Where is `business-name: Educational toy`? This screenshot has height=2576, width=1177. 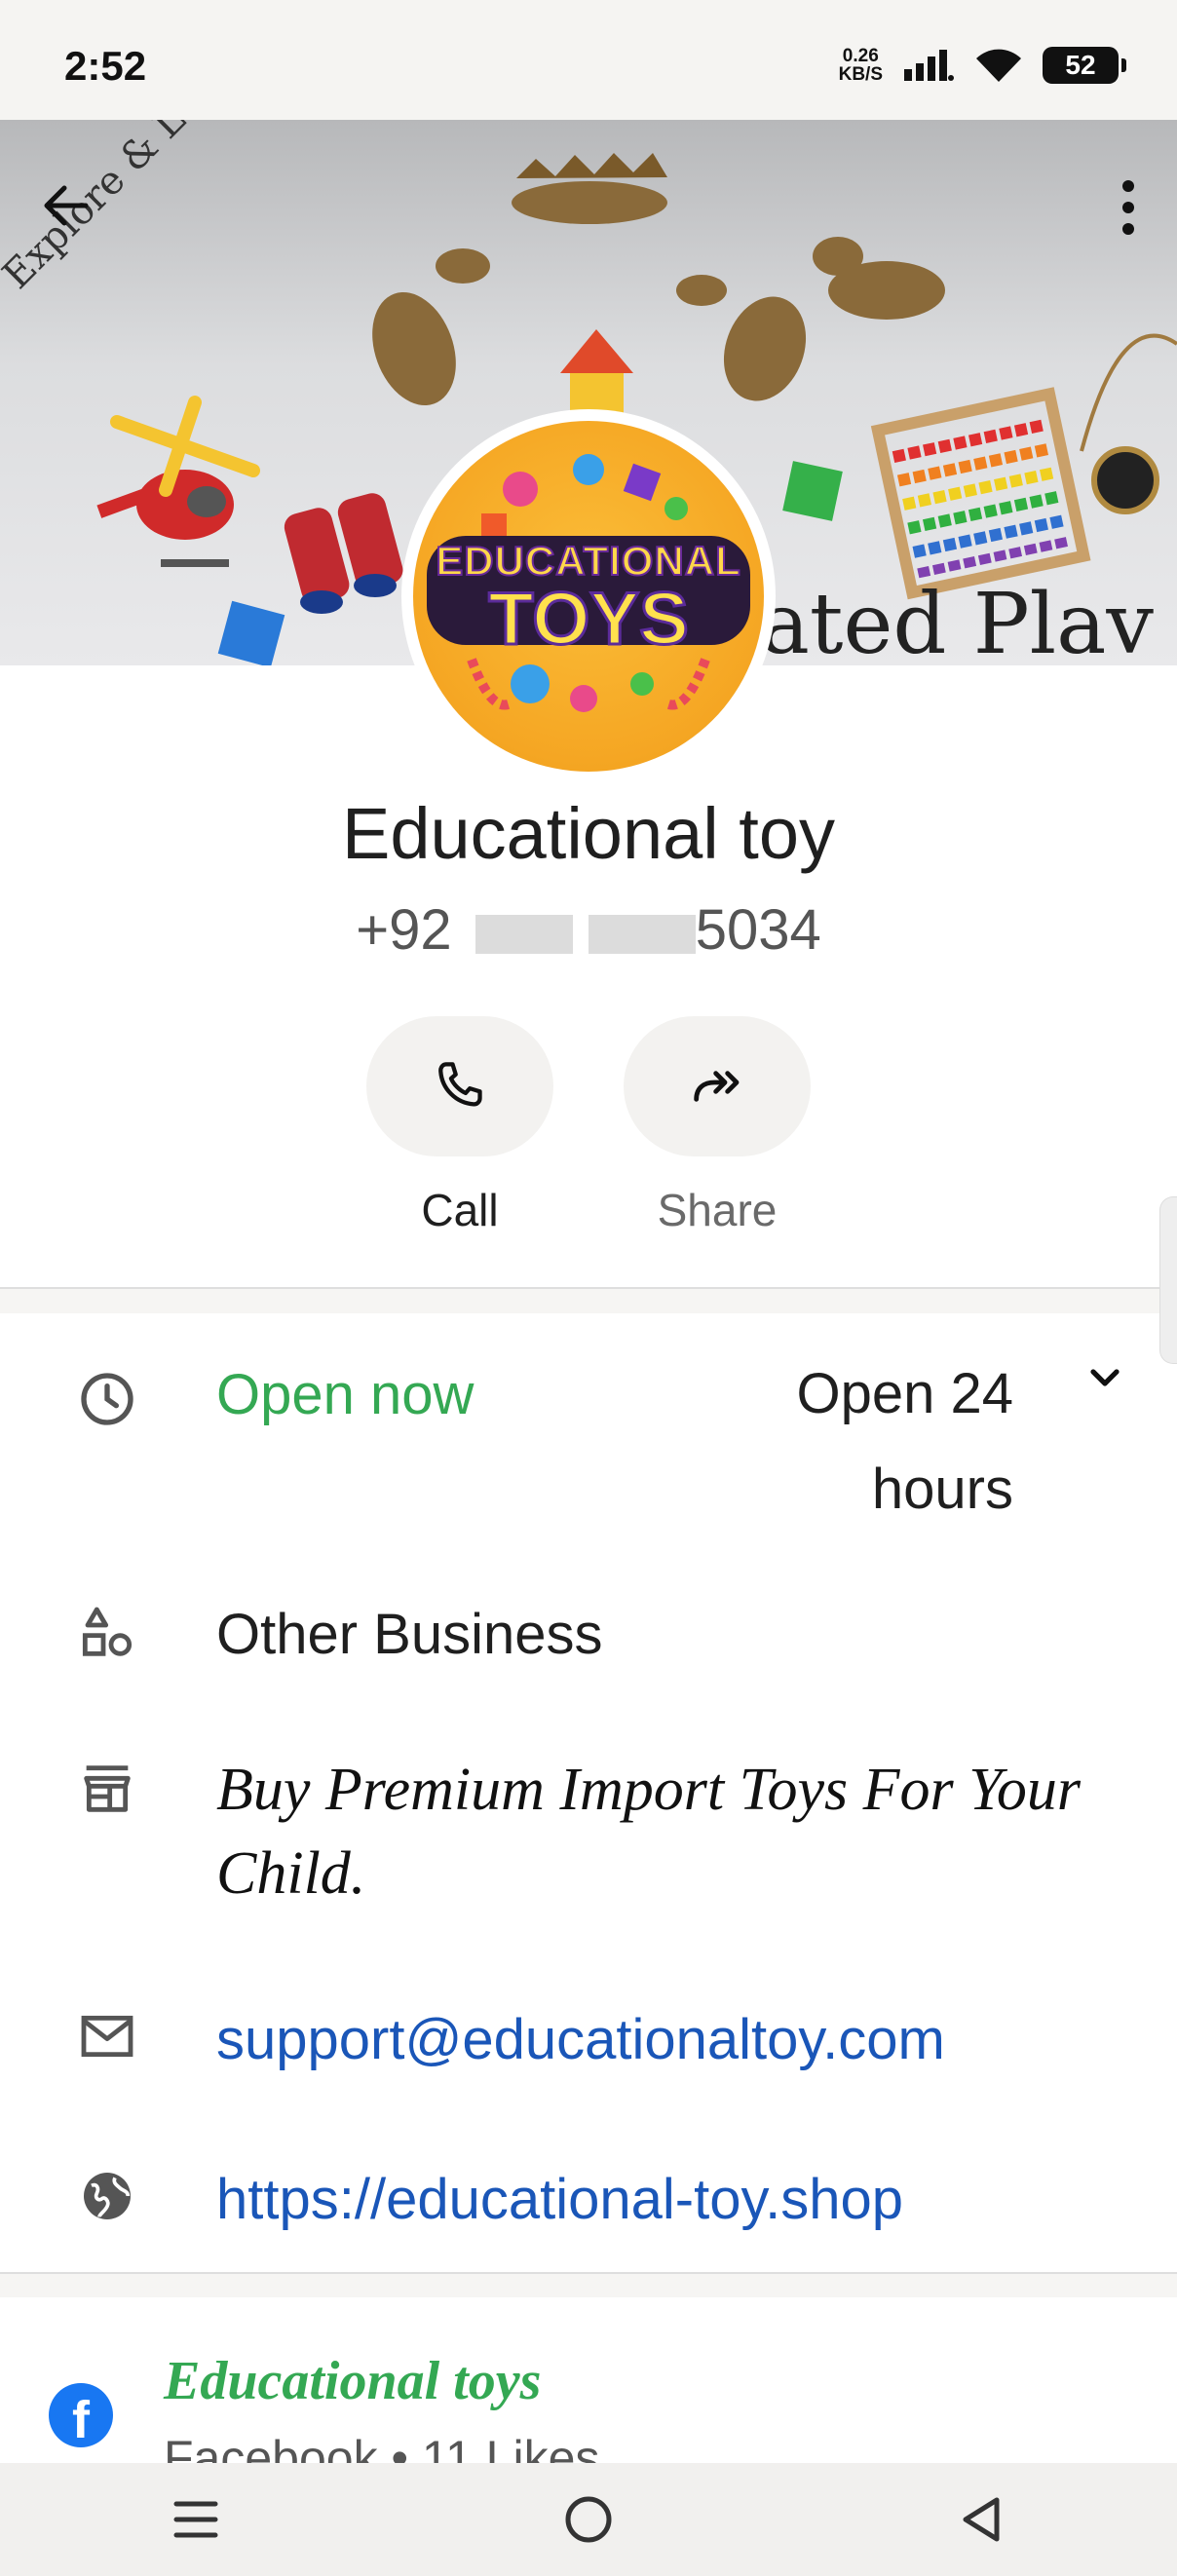
business-name: Educational toy is located at coordinates (588, 833).